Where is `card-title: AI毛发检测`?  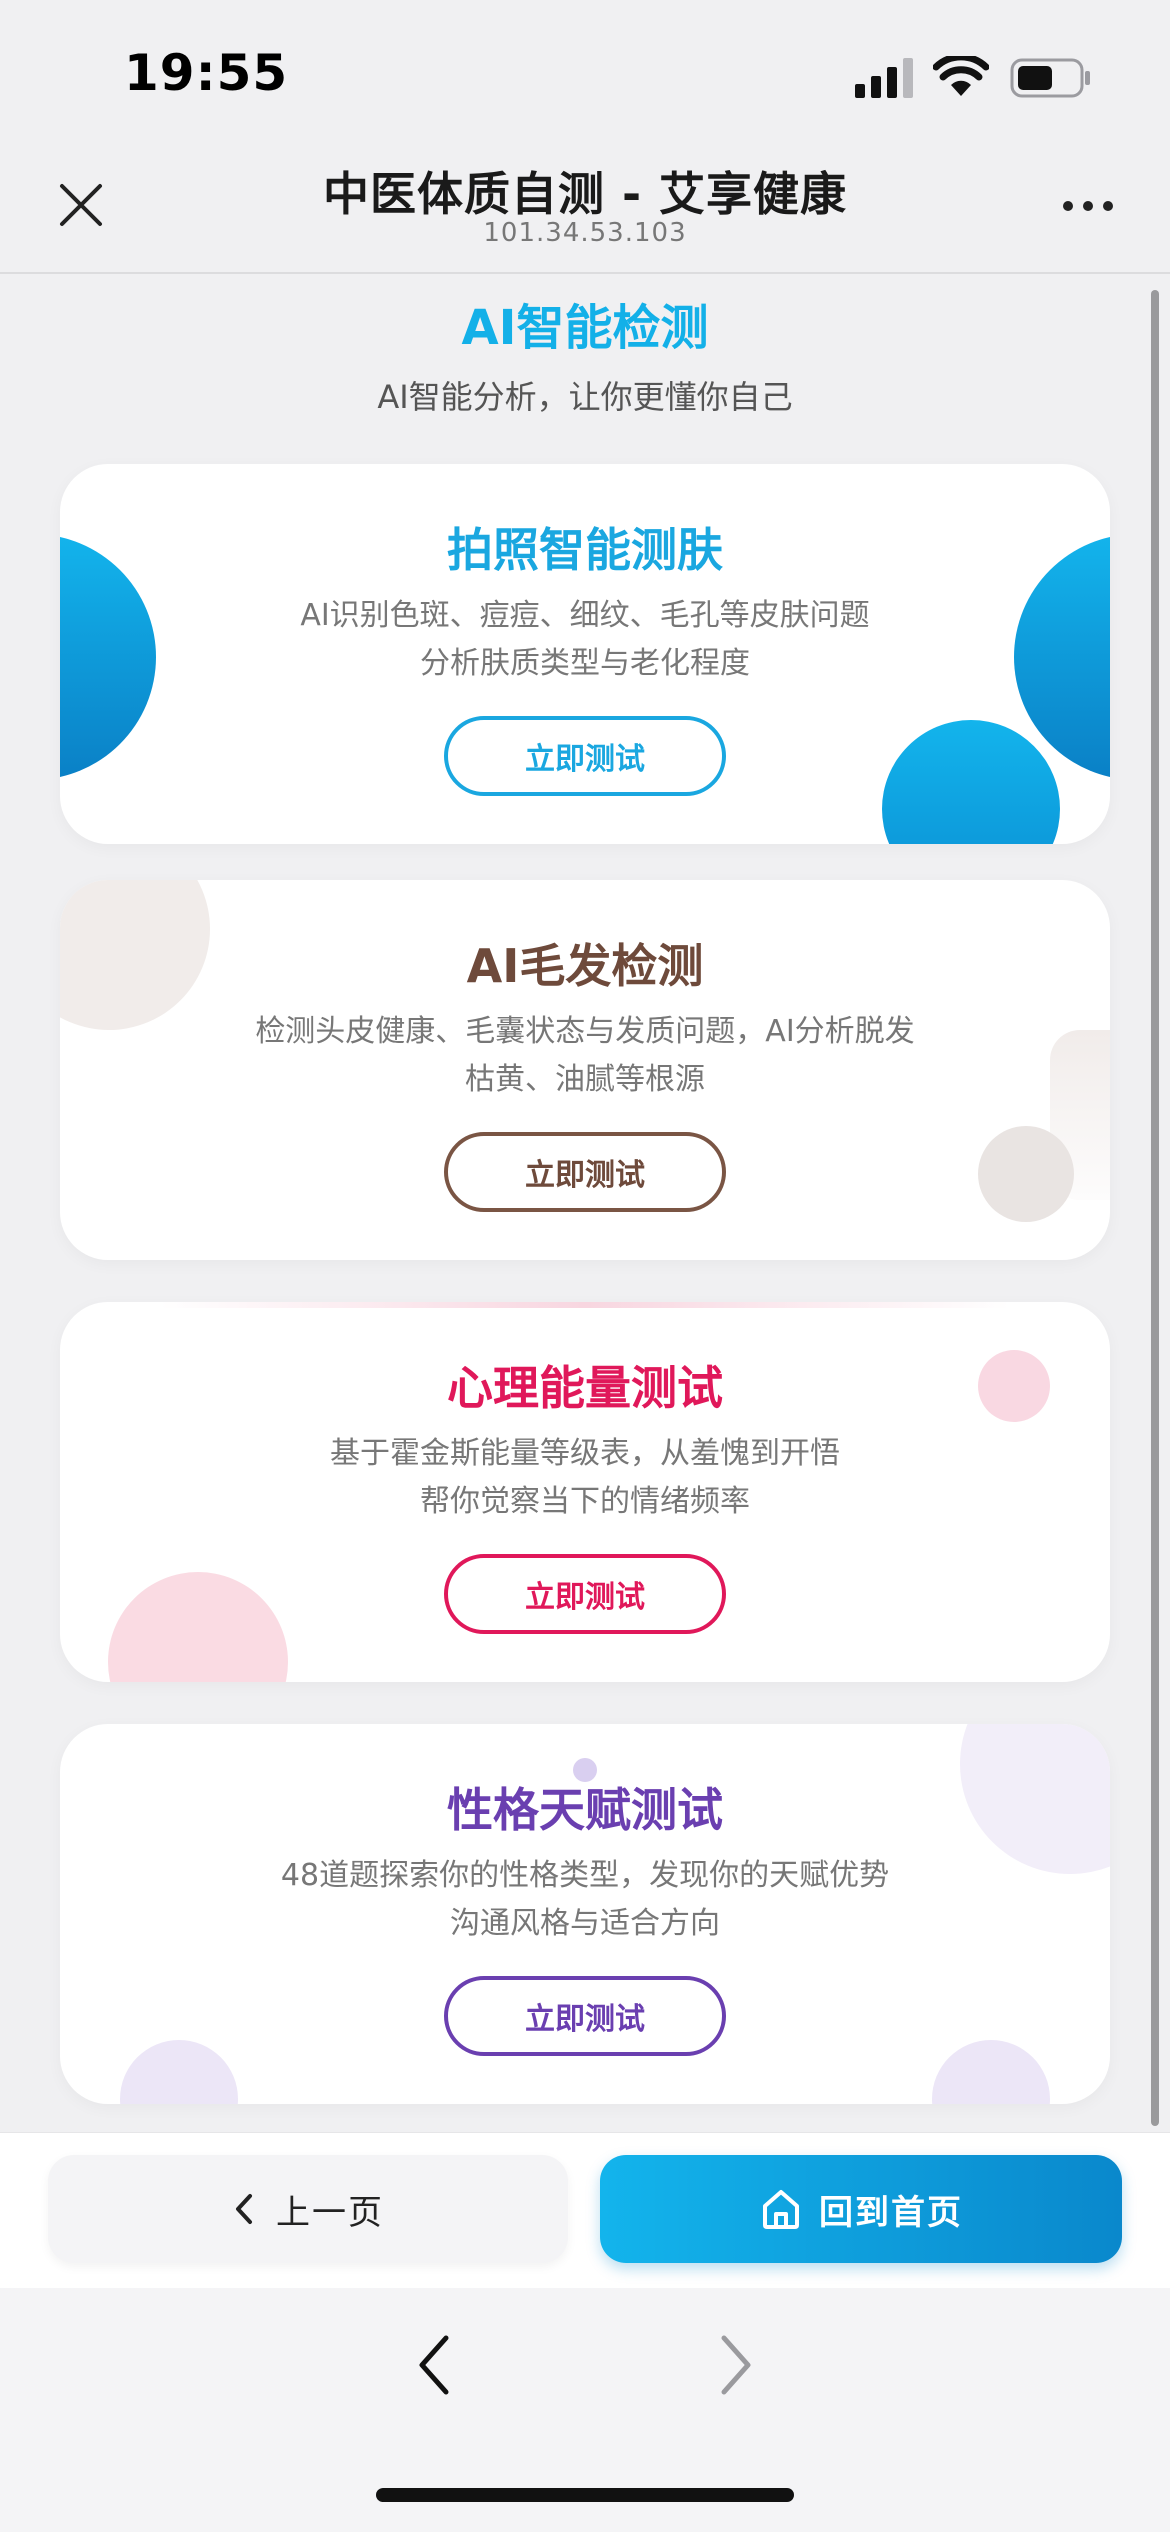
card-title: AI毛发检测 is located at coordinates (585, 966).